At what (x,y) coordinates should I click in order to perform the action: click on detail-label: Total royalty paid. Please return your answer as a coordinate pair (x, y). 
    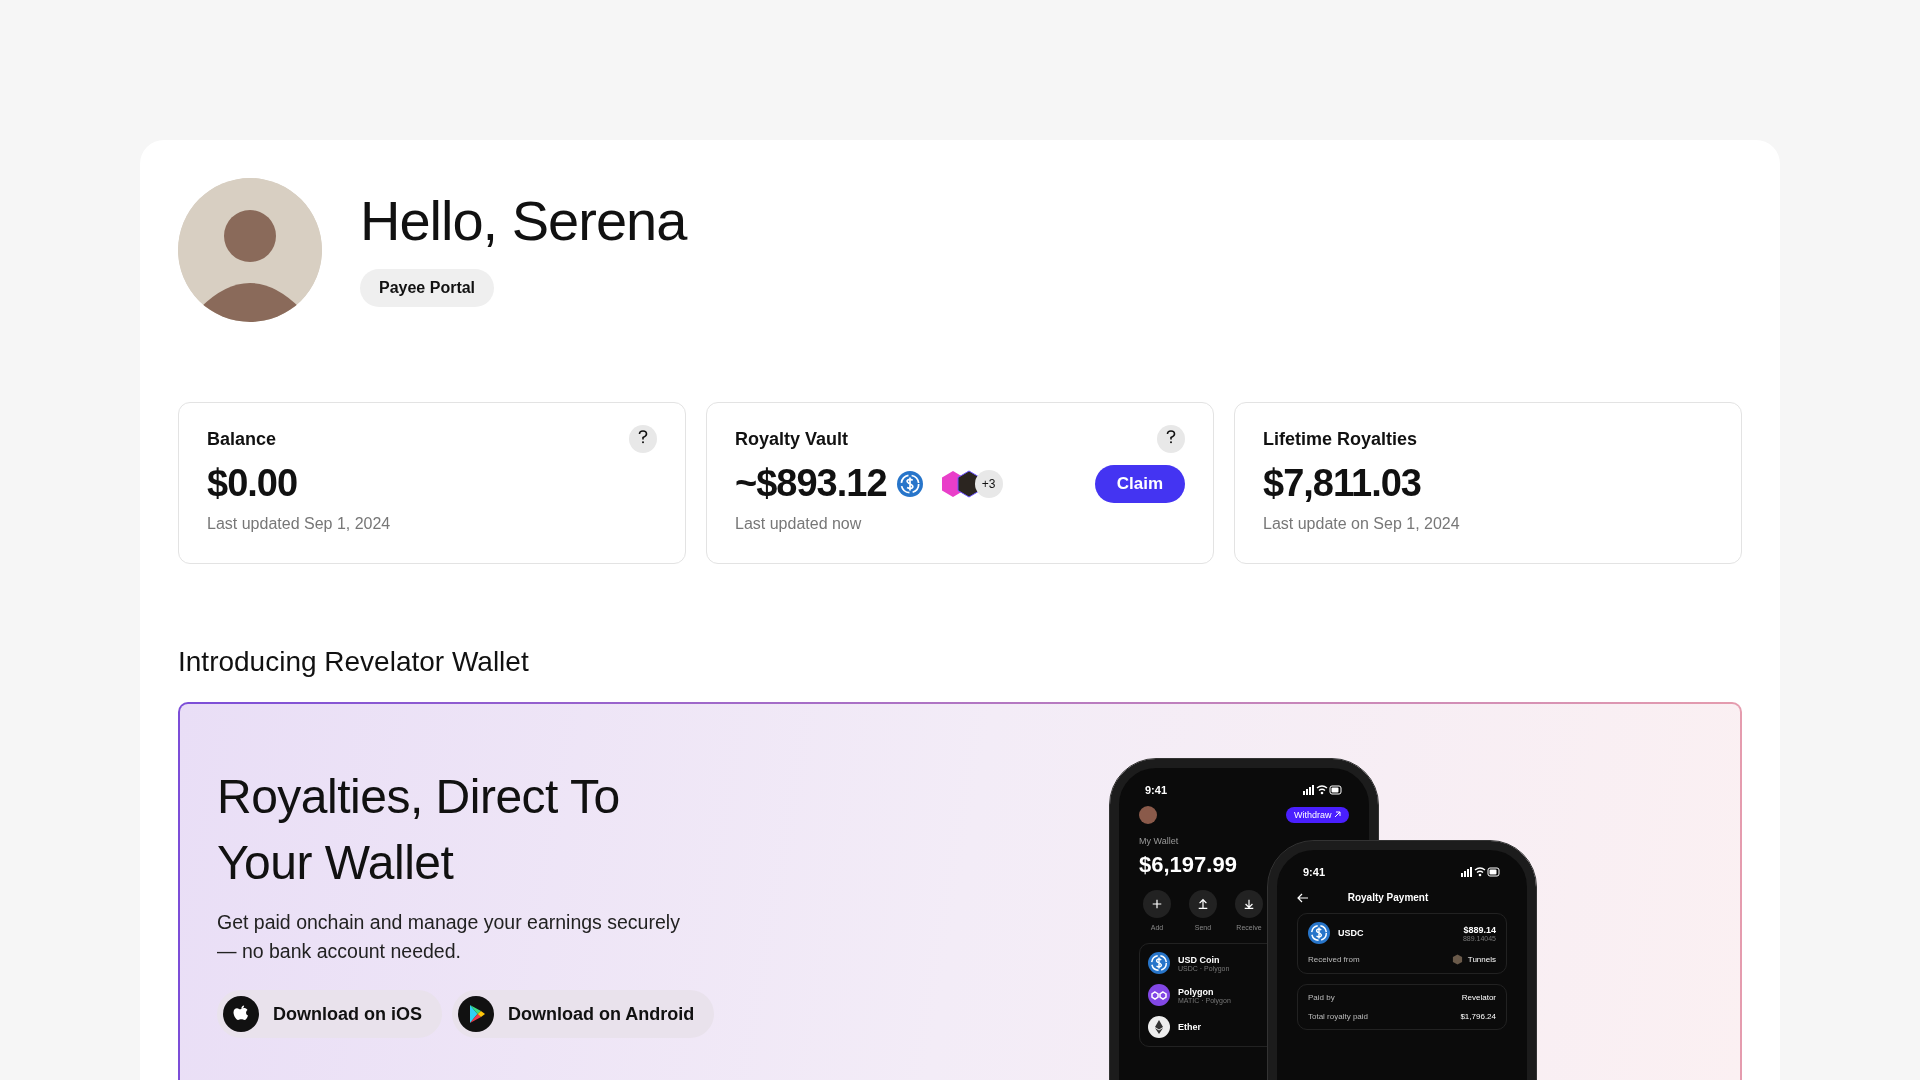
    Looking at the image, I should click on (1338, 1016).